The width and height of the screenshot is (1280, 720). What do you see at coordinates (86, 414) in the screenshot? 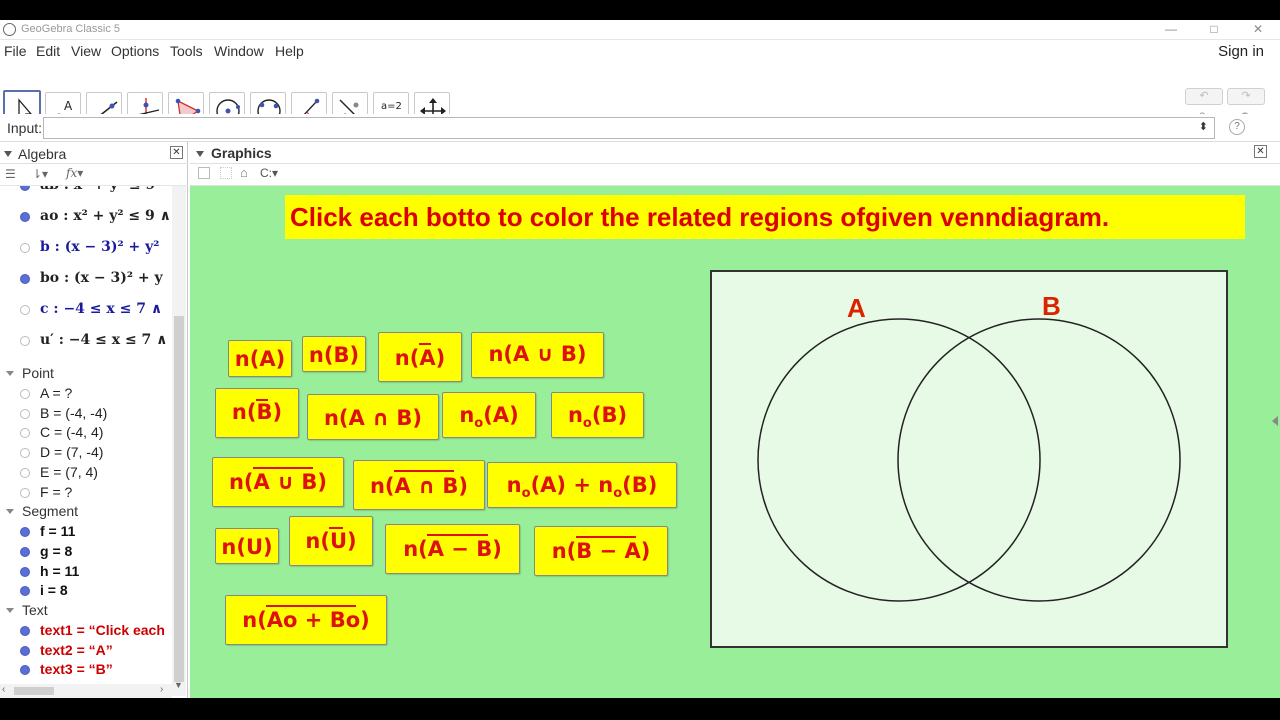
I see `algebra-item: B = (-4, -4)` at bounding box center [86, 414].